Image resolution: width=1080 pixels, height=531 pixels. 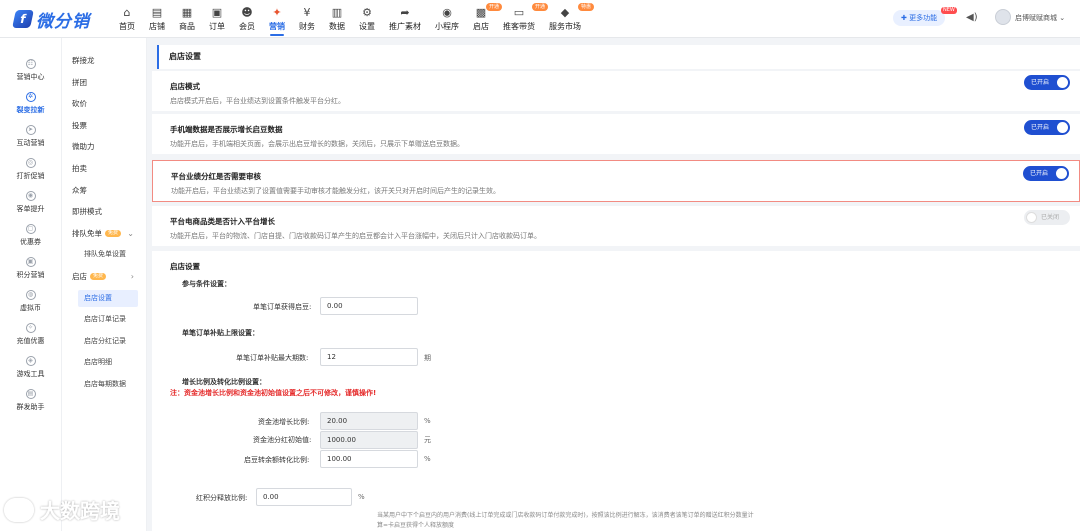 What do you see at coordinates (427, 459) in the screenshot?
I see `bean-convert-unit: %` at bounding box center [427, 459].